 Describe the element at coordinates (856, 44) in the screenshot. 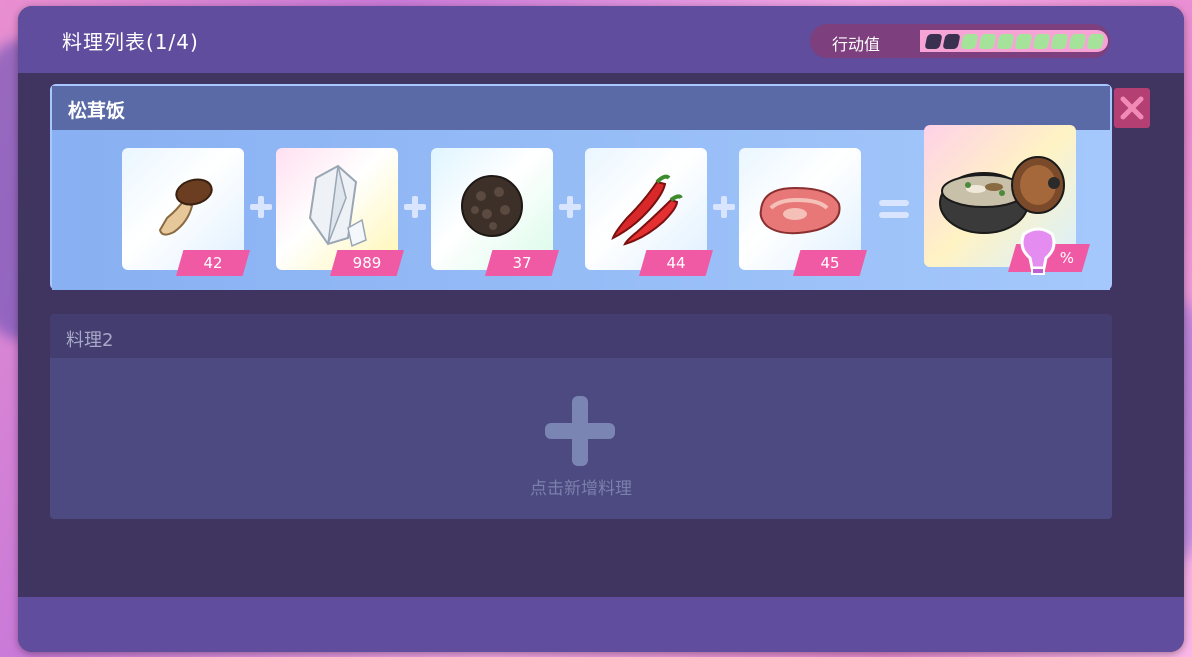

I see `stamina-label: 行动值` at that location.